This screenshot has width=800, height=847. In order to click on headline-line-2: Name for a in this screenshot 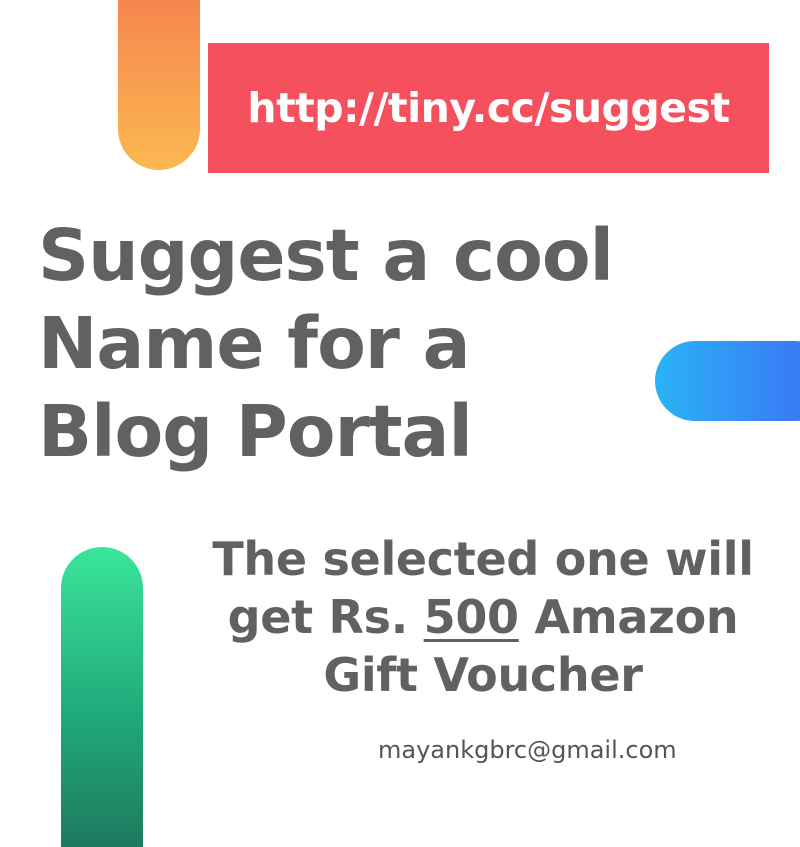, I will do `click(254, 343)`.